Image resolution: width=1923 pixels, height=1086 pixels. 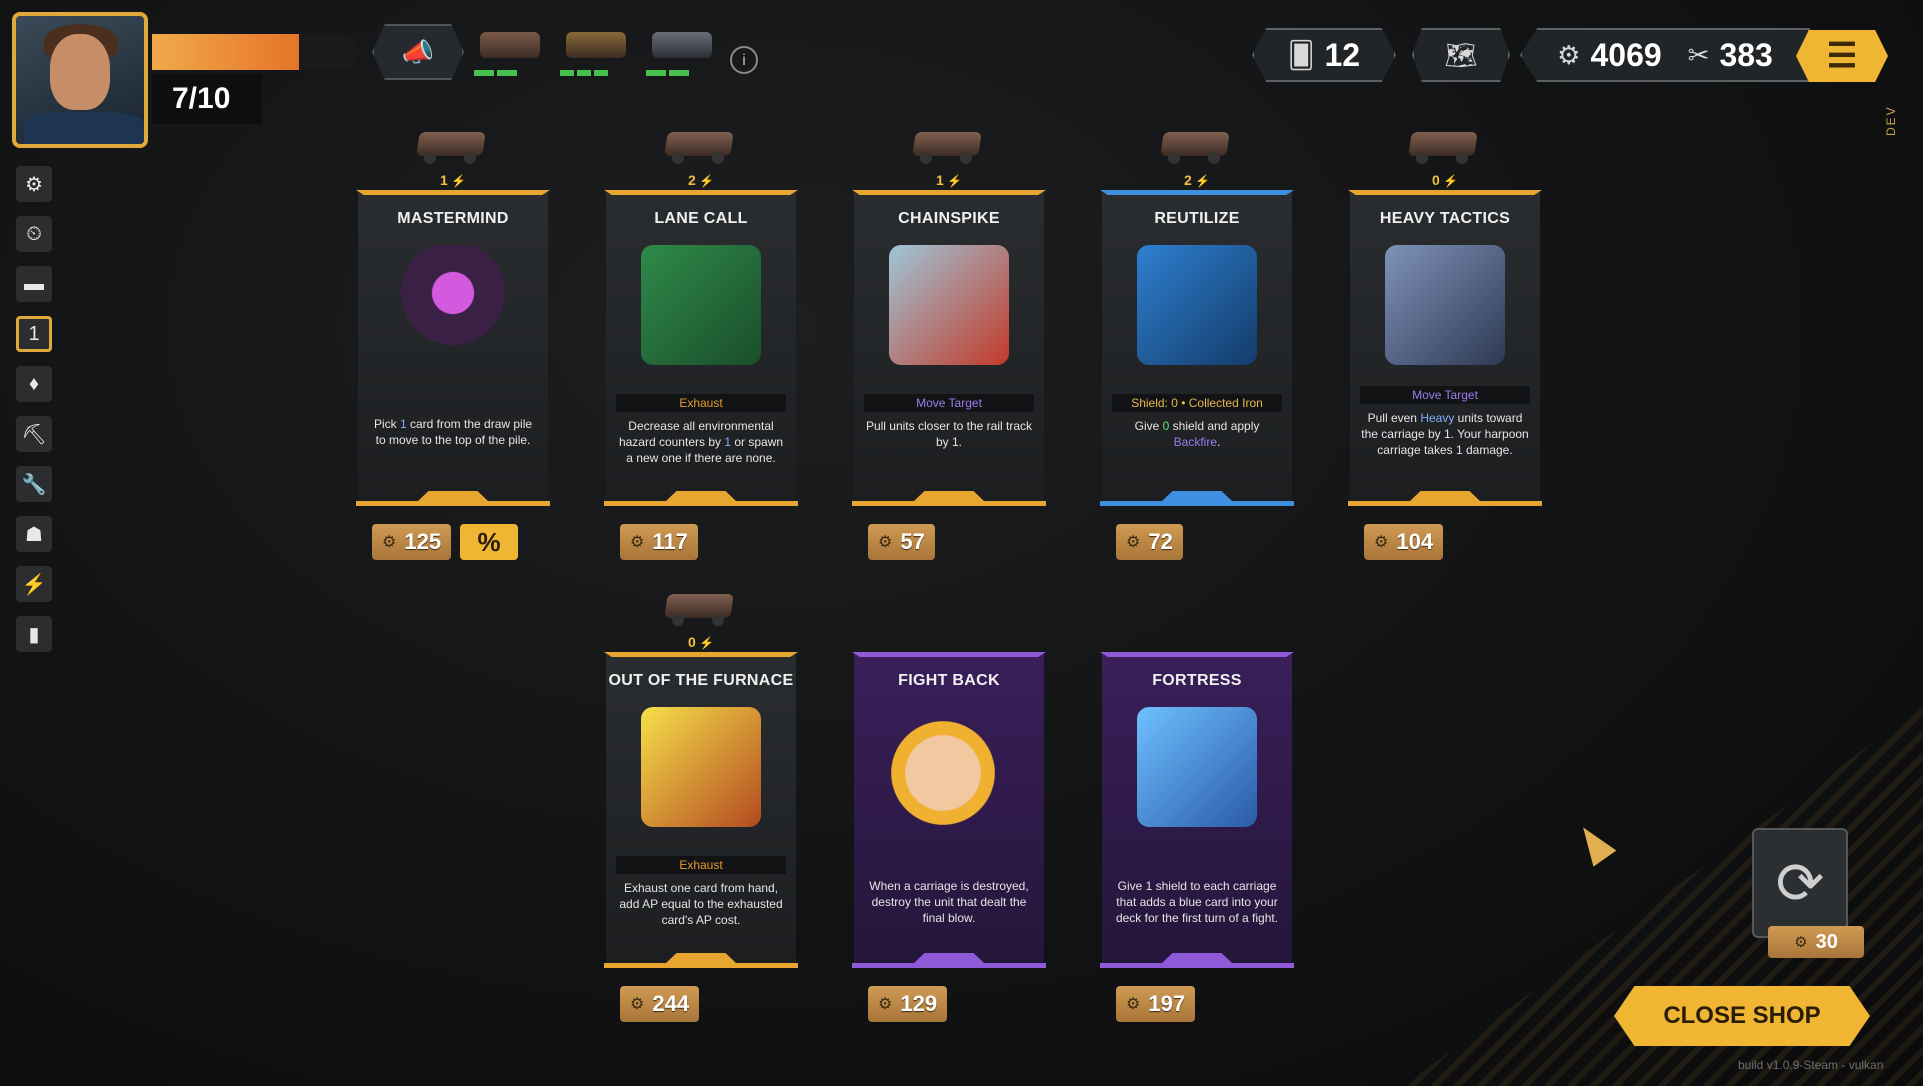 What do you see at coordinates (34, 234) in the screenshot?
I see `clock-relic: ⏲` at bounding box center [34, 234].